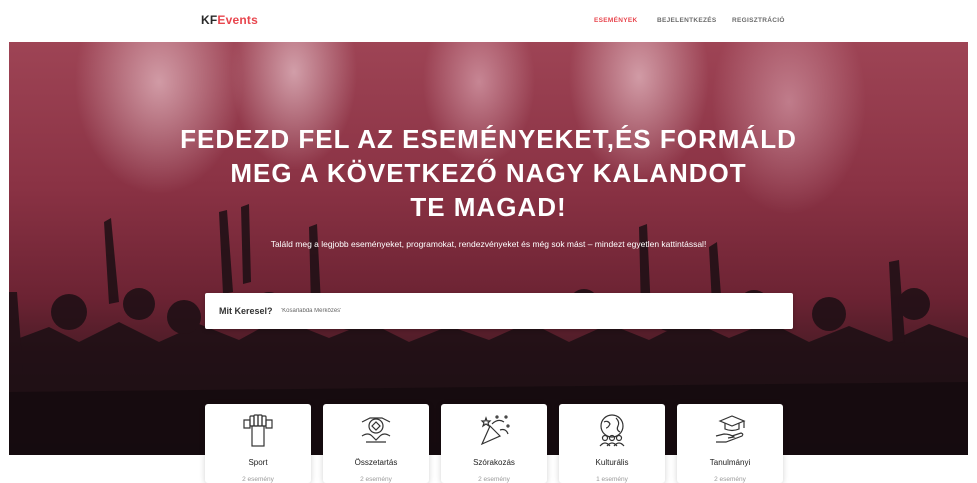 The width and height of the screenshot is (977, 483). Describe the element at coordinates (246, 311) in the screenshot. I see `search-label: Mit Keresel?` at that location.